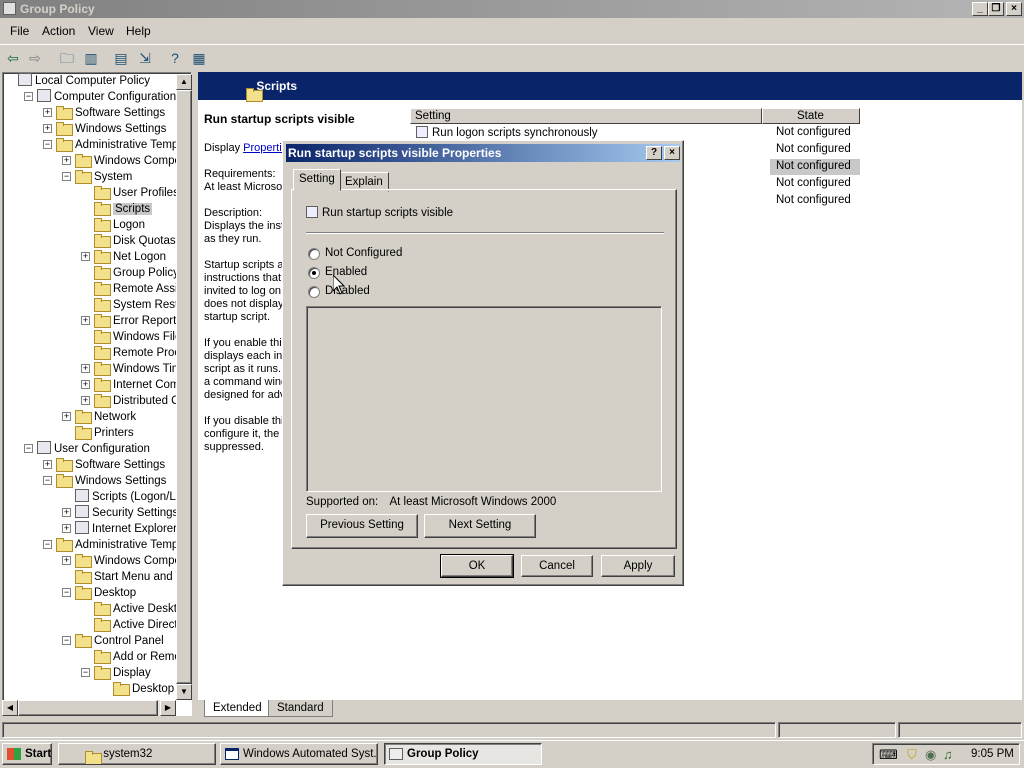 The image size is (1024, 768). I want to click on scroll-right-arrow: ▶, so click(168, 708).